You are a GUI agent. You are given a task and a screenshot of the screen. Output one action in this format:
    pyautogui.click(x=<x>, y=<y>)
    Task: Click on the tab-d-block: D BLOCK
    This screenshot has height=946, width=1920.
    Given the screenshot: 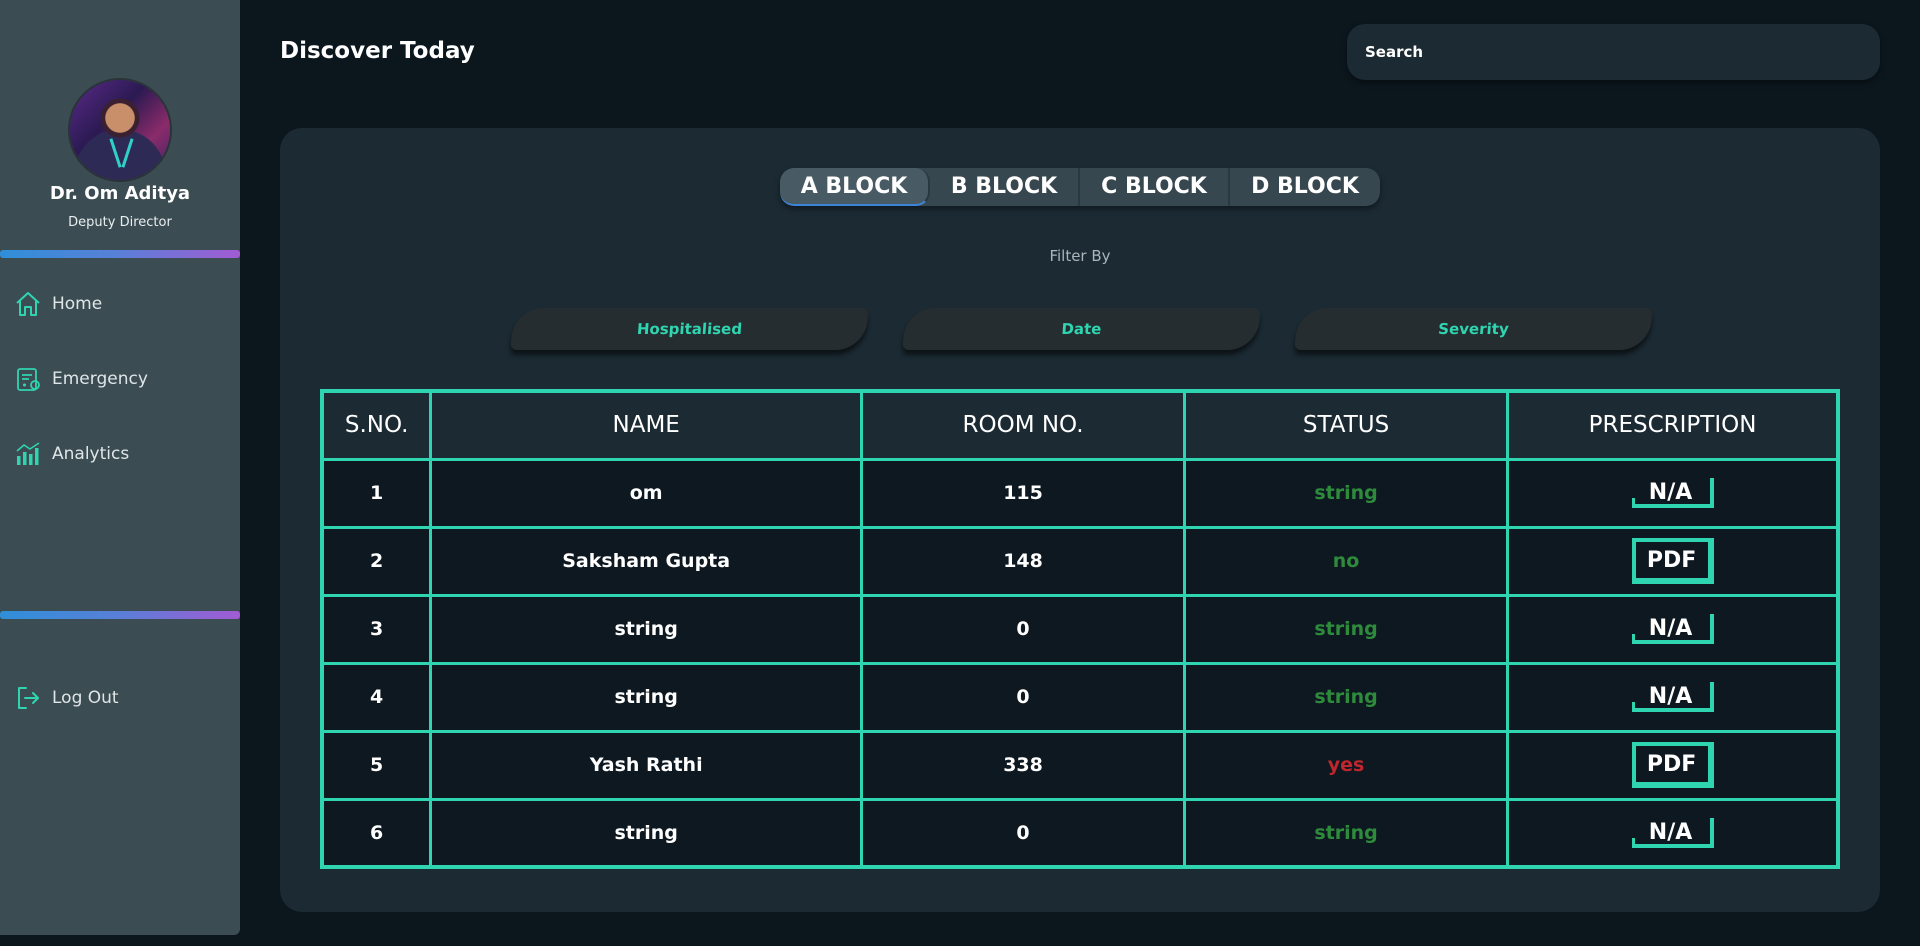 What is the action you would take?
    pyautogui.click(x=1305, y=187)
    